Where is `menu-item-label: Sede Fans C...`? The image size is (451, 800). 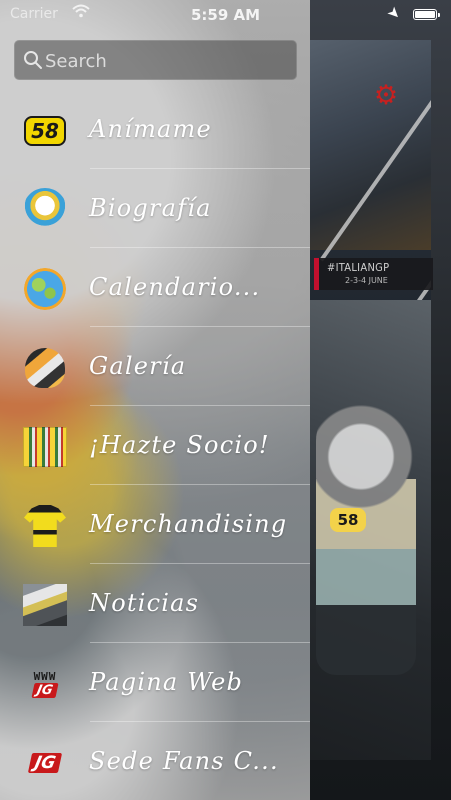 menu-item-label: Sede Fans C... is located at coordinates (184, 761).